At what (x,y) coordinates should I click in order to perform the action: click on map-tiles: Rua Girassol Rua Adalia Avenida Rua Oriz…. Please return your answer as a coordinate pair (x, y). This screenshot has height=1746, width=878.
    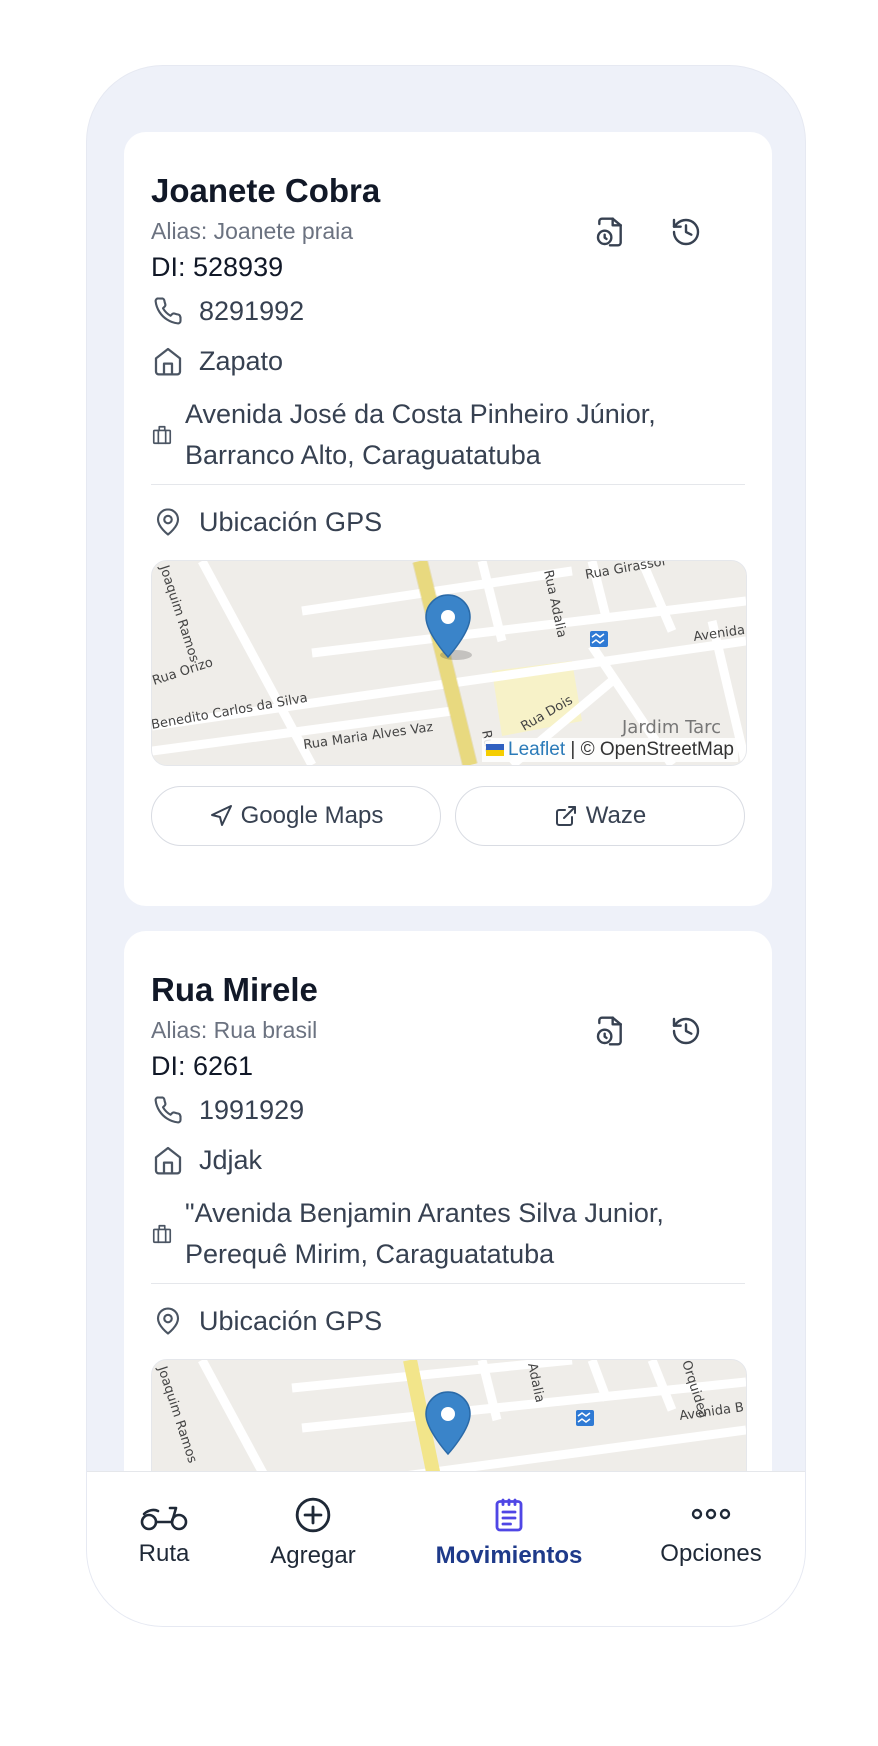
    Looking at the image, I should click on (449, 663).